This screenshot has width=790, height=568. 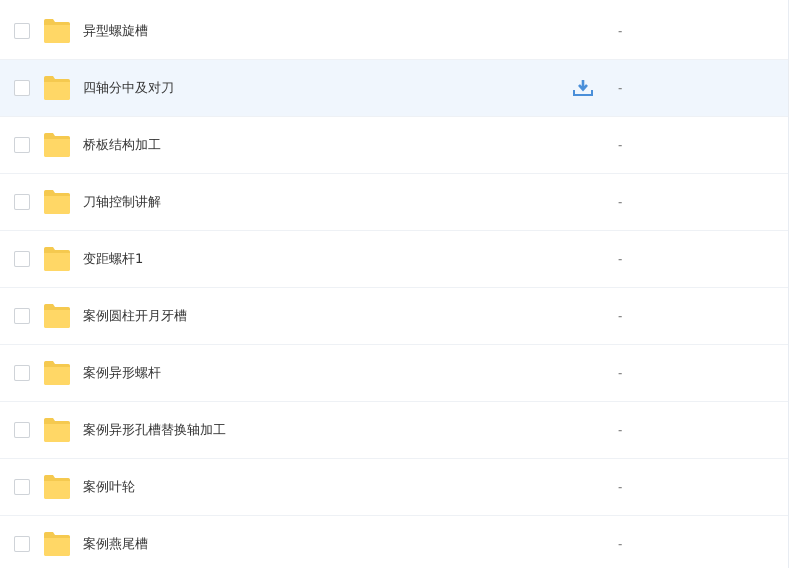 I want to click on download-icon, so click(x=583, y=88).